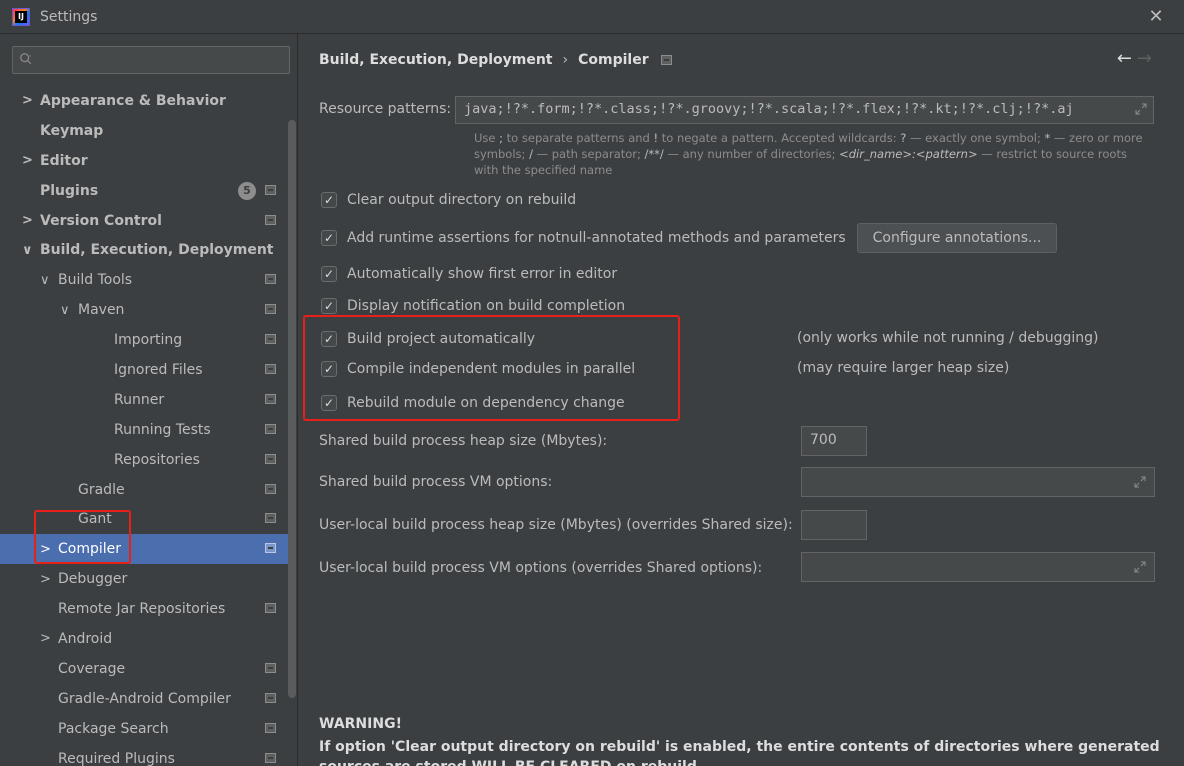 The width and height of the screenshot is (1184, 766). What do you see at coordinates (144, 250) in the screenshot?
I see `sidebar-item: ∨ Build, Execution, Deployment` at bounding box center [144, 250].